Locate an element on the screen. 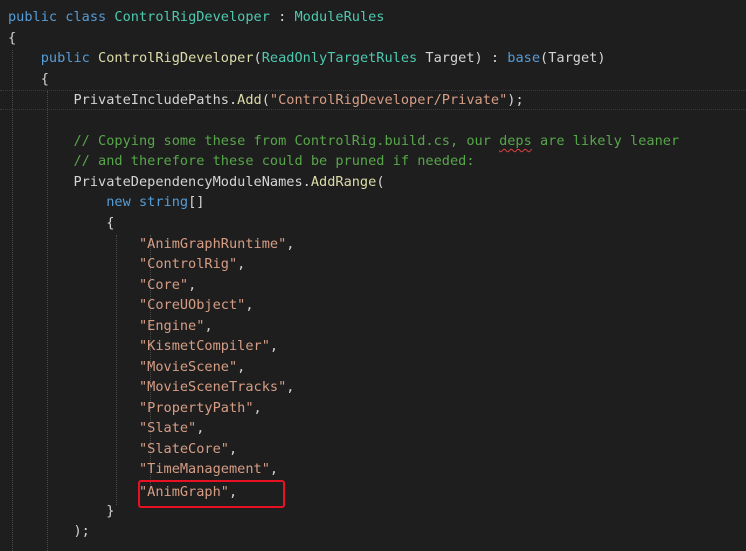  spellcheck-squiggle-word: deps is located at coordinates (515, 141).